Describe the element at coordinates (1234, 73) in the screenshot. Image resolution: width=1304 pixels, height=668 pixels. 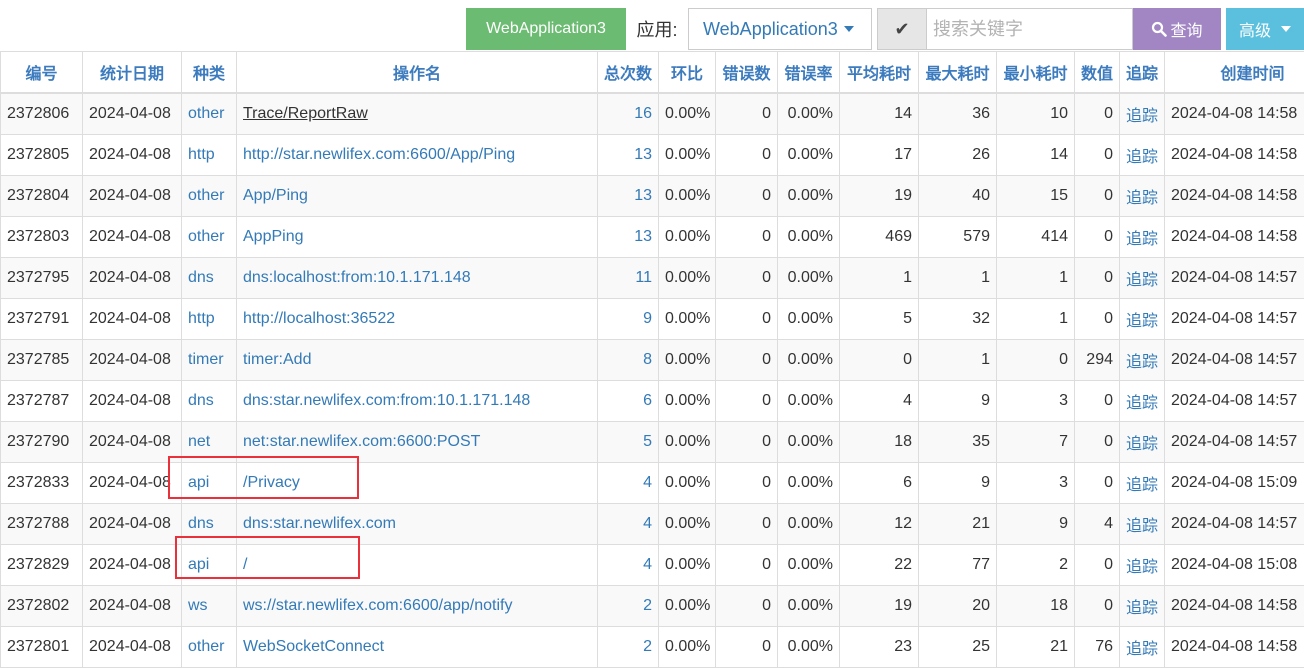
I see `header-col-created: 创建时间` at that location.